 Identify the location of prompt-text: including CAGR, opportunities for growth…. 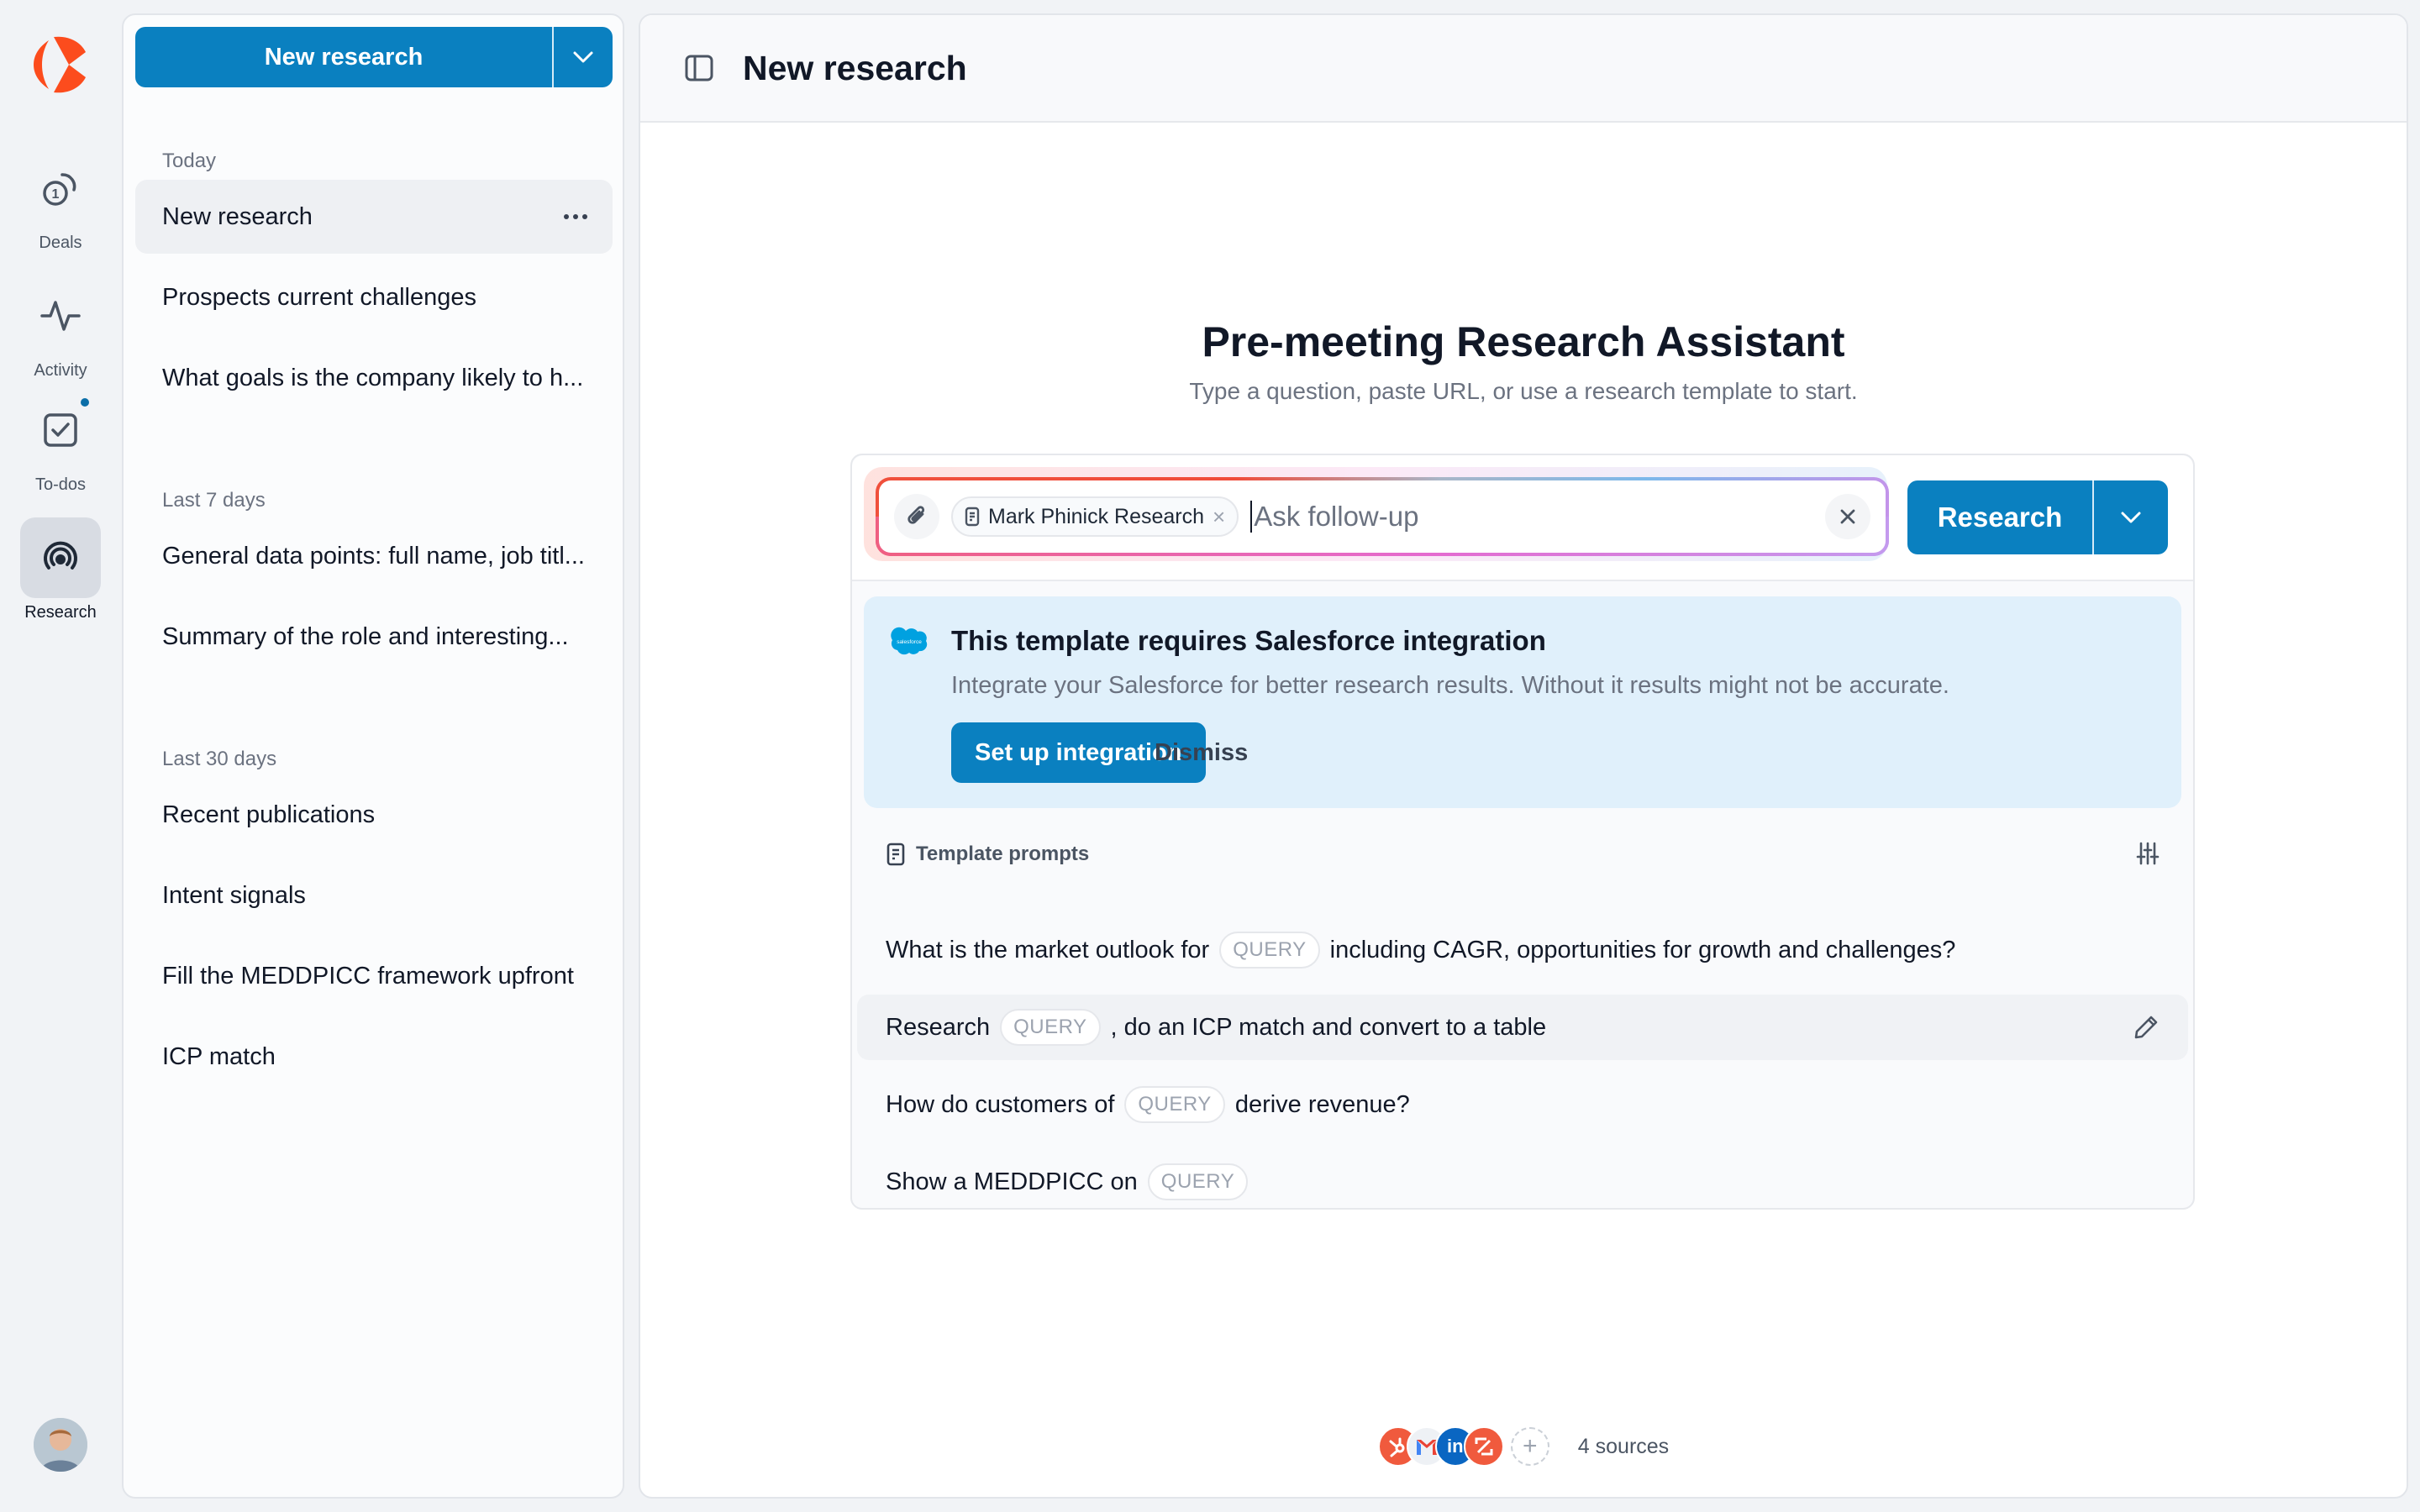
(1643, 949).